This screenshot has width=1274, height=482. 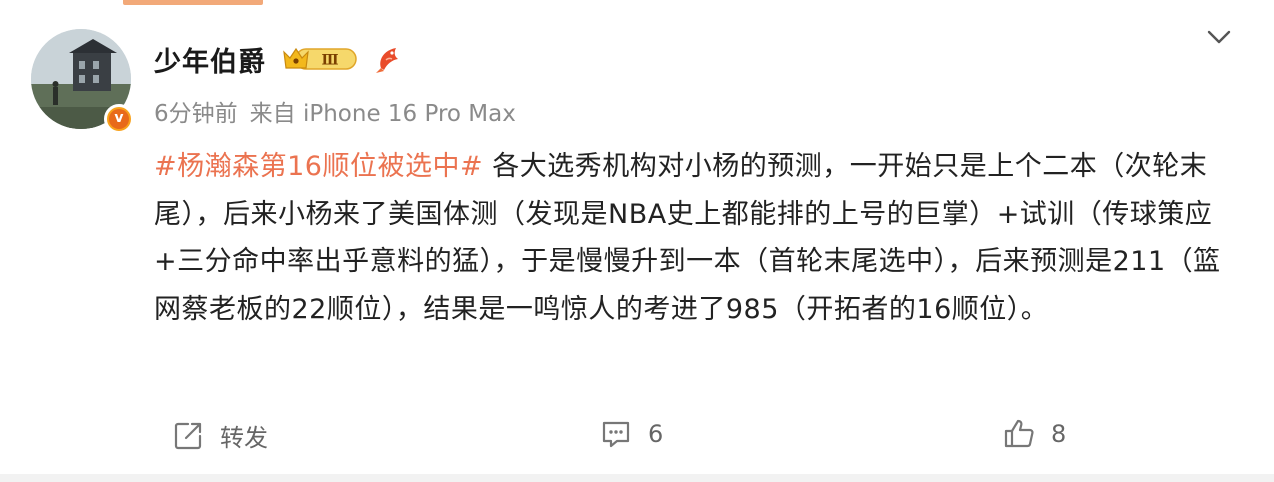 What do you see at coordinates (382, 114) in the screenshot?
I see `post-source: 来自 iPhone 16 Pro Max` at bounding box center [382, 114].